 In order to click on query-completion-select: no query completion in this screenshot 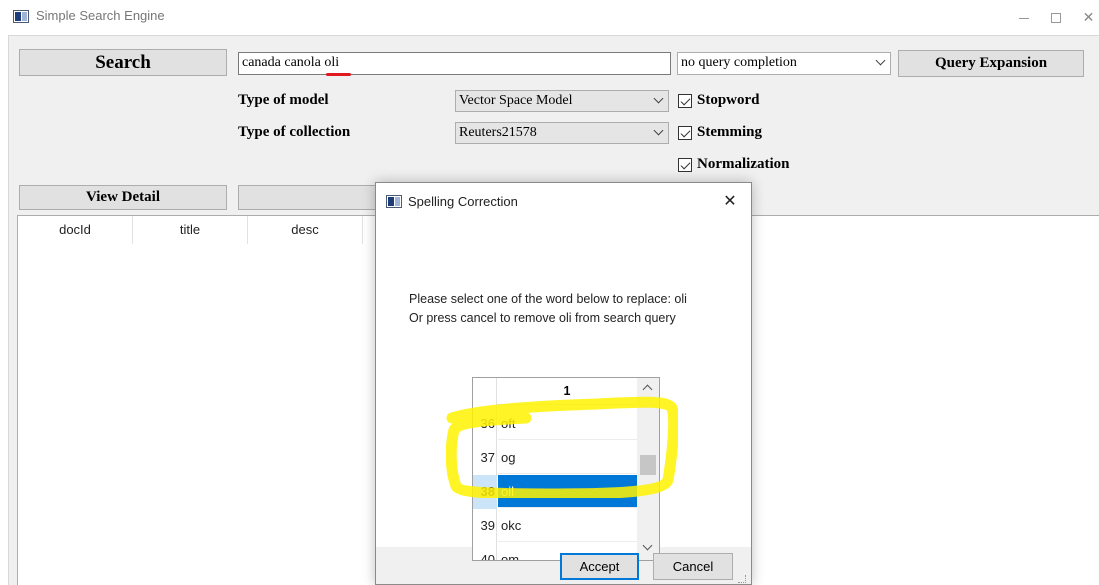, I will do `click(784, 63)`.